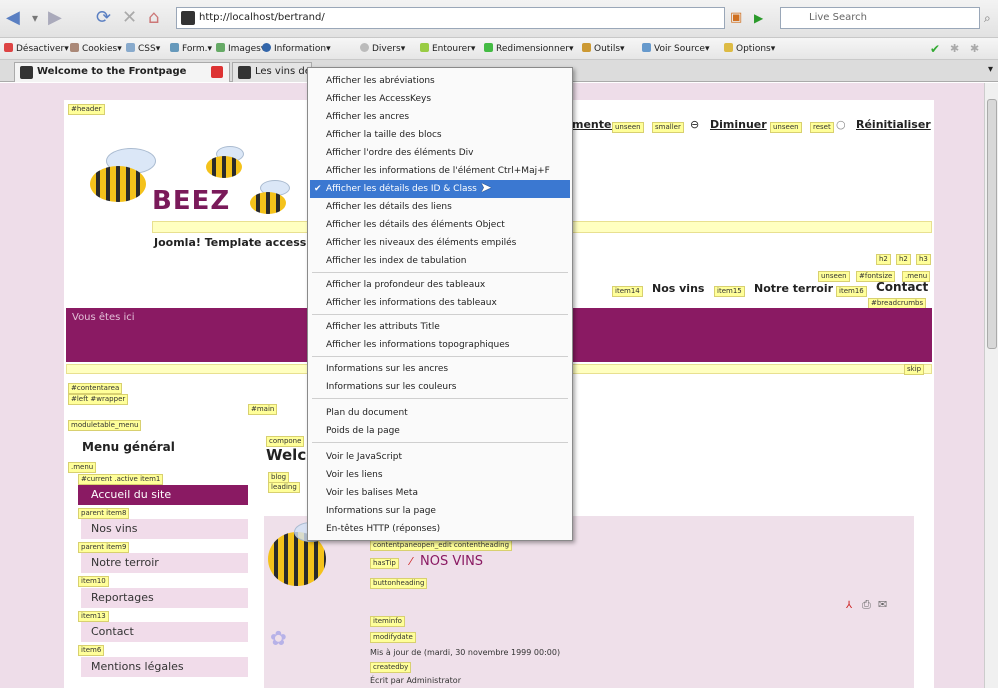 Image resolution: width=998 pixels, height=688 pixels. I want to click on left-menu-item-mentions: Mentions légales, so click(163, 667).